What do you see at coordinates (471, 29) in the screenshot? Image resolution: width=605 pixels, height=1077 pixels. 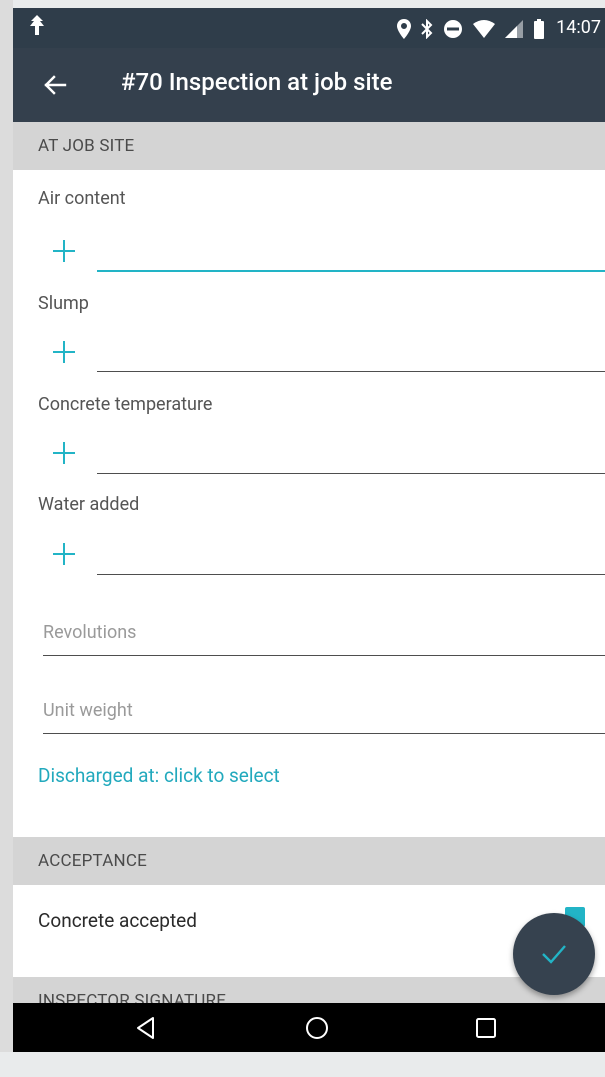 I see `status-icons` at bounding box center [471, 29].